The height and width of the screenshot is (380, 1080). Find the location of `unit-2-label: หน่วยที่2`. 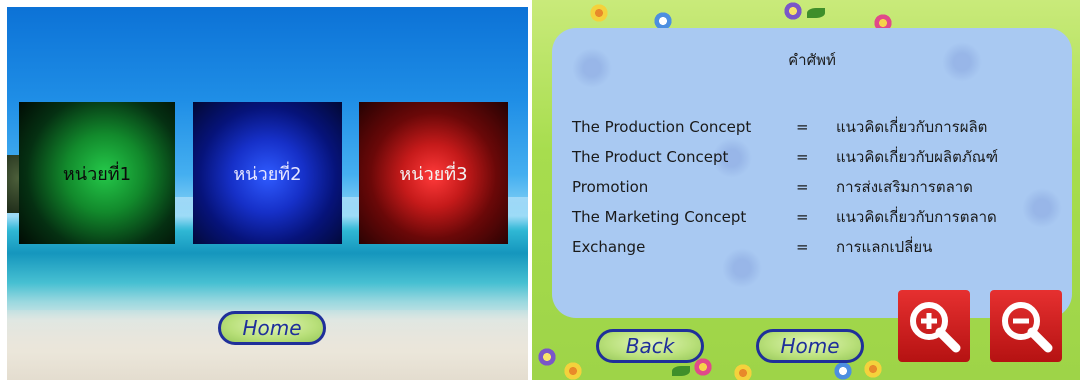

unit-2-label: หน่วยที่2 is located at coordinates (267, 174).